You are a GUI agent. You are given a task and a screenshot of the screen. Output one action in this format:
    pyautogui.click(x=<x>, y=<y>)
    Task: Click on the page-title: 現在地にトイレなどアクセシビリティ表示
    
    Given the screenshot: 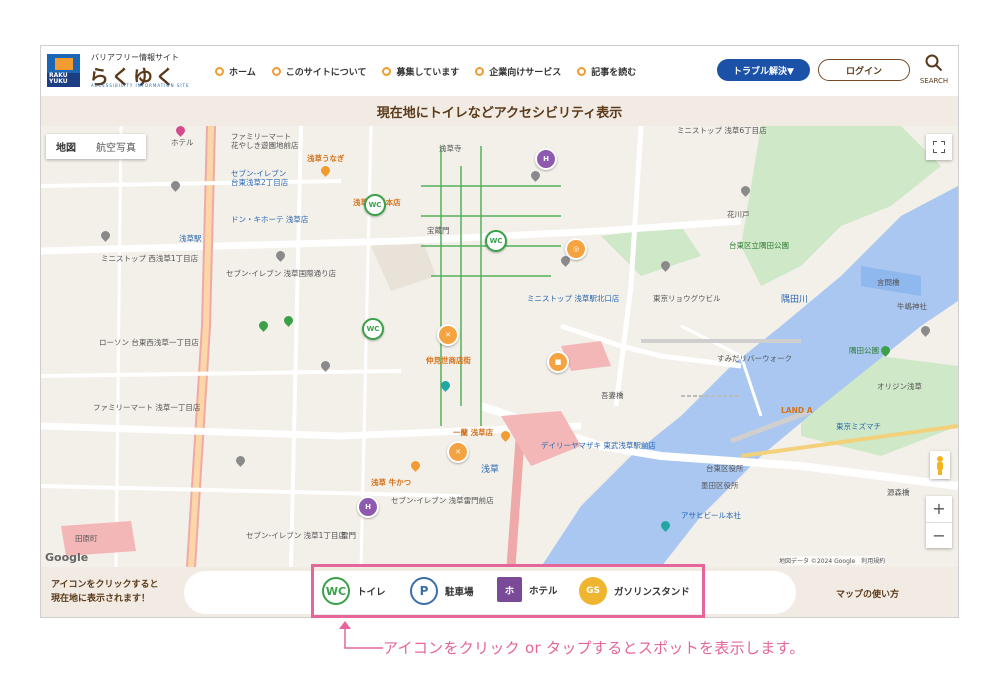 What is the action you would take?
    pyautogui.click(x=499, y=113)
    